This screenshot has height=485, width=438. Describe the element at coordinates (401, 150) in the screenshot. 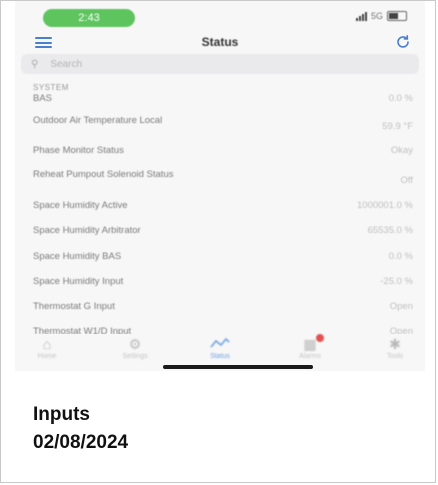

I see `row-value: Okay` at that location.